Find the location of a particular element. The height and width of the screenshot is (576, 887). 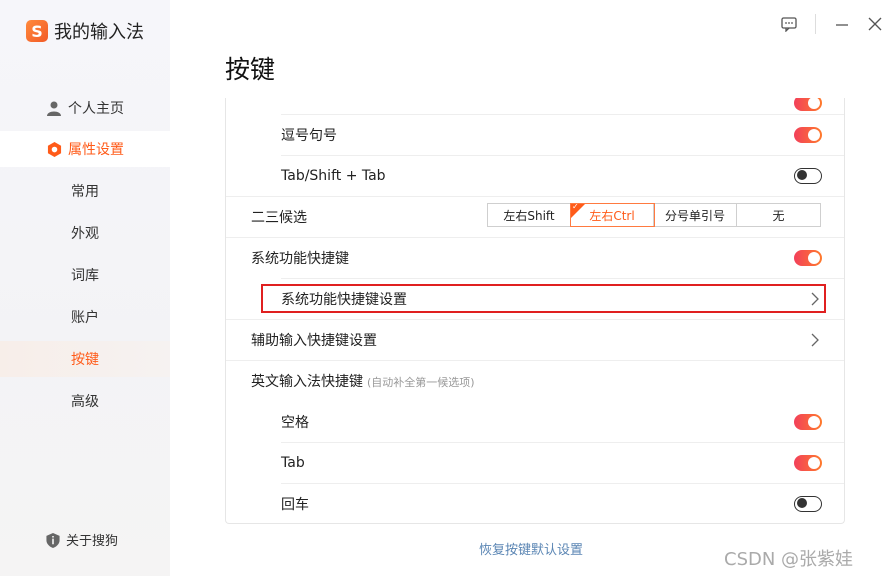

setting-row-tab-shift-tab: Tab/Shift + Tab is located at coordinates (535, 175).